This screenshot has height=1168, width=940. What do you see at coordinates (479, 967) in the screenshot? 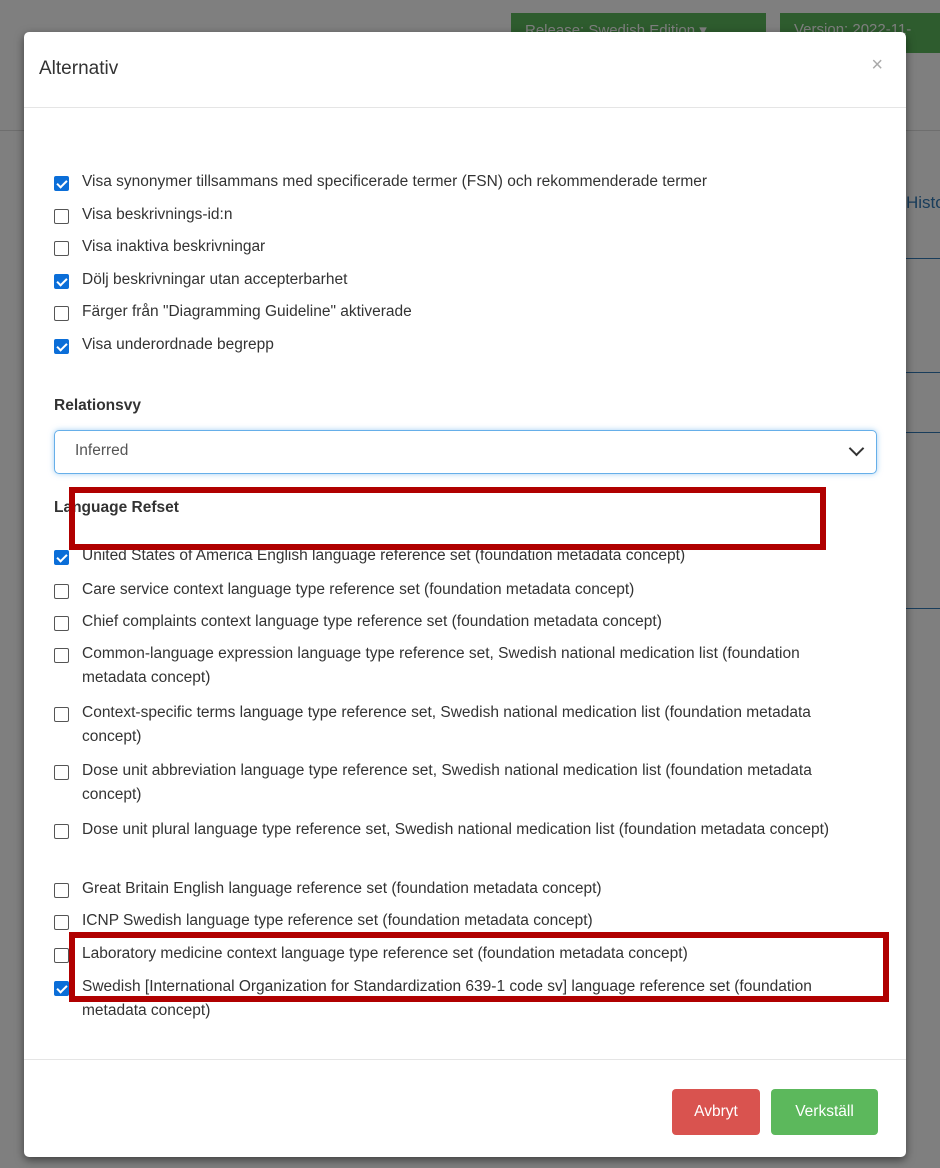
I see `highlight-box-swedish` at bounding box center [479, 967].